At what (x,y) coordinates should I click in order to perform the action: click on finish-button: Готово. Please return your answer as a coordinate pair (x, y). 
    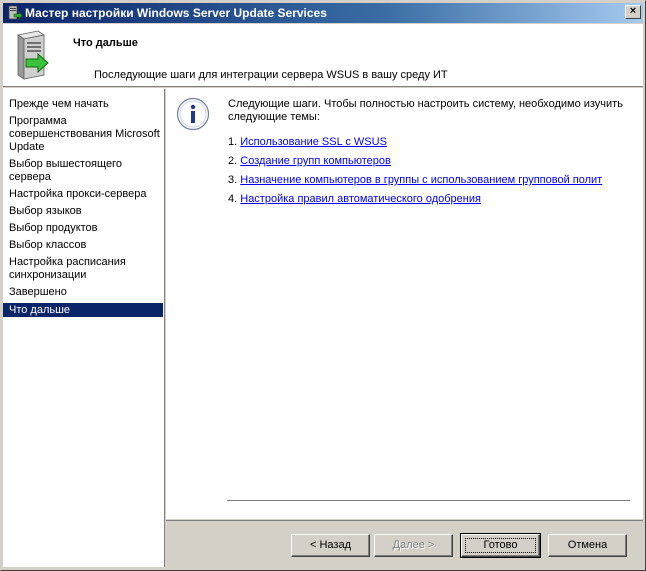
    Looking at the image, I should click on (500, 545).